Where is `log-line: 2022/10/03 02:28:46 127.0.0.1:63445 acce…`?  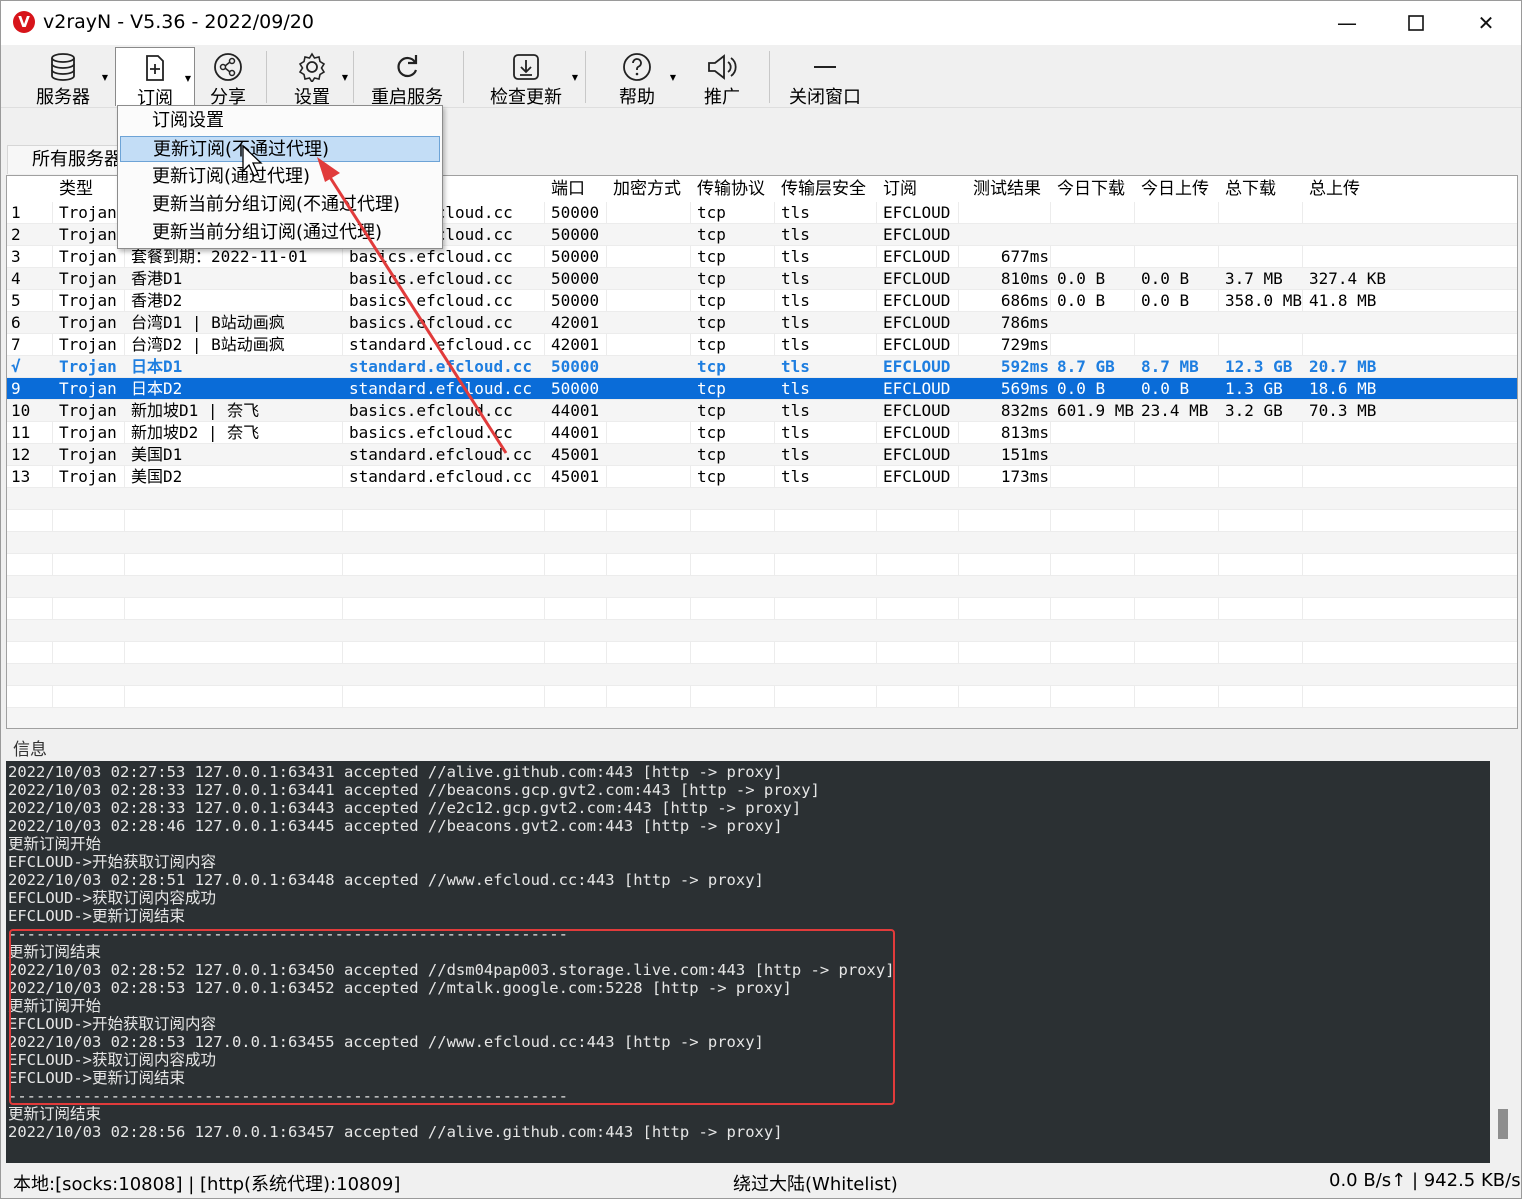
log-line: 2022/10/03 02:28:46 127.0.0.1:63445 acce… is located at coordinates (395, 826).